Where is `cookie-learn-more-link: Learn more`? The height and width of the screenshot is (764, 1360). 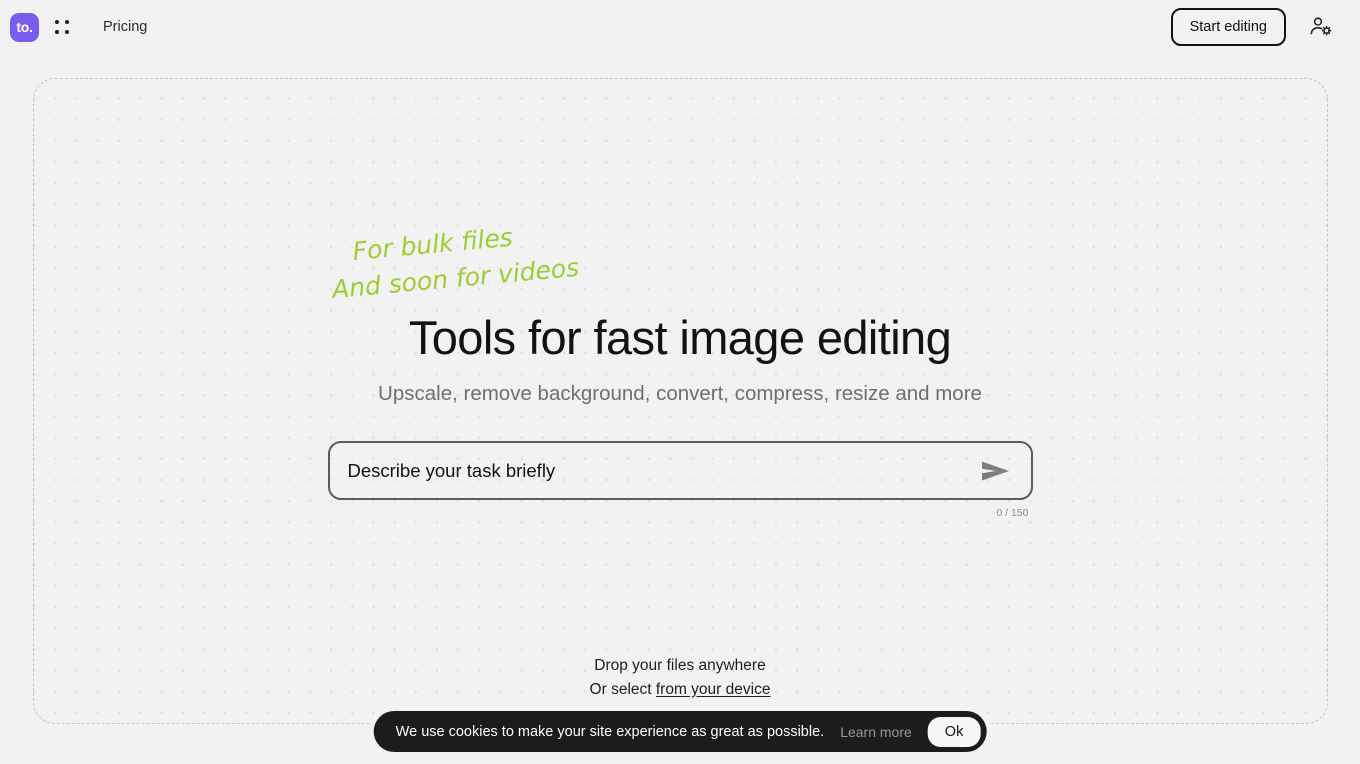
cookie-learn-more-link: Learn more is located at coordinates (876, 732).